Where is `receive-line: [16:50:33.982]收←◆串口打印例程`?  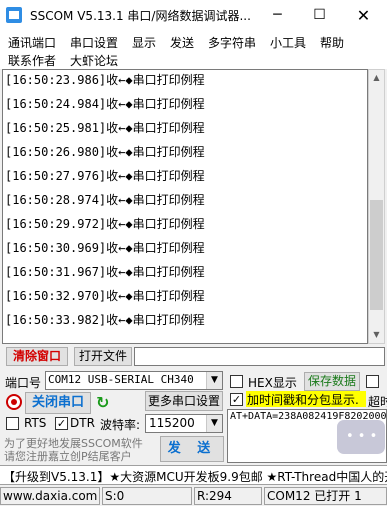
receive-line: [16:50:33.982]收←◆串口打印例程 is located at coordinates (105, 320).